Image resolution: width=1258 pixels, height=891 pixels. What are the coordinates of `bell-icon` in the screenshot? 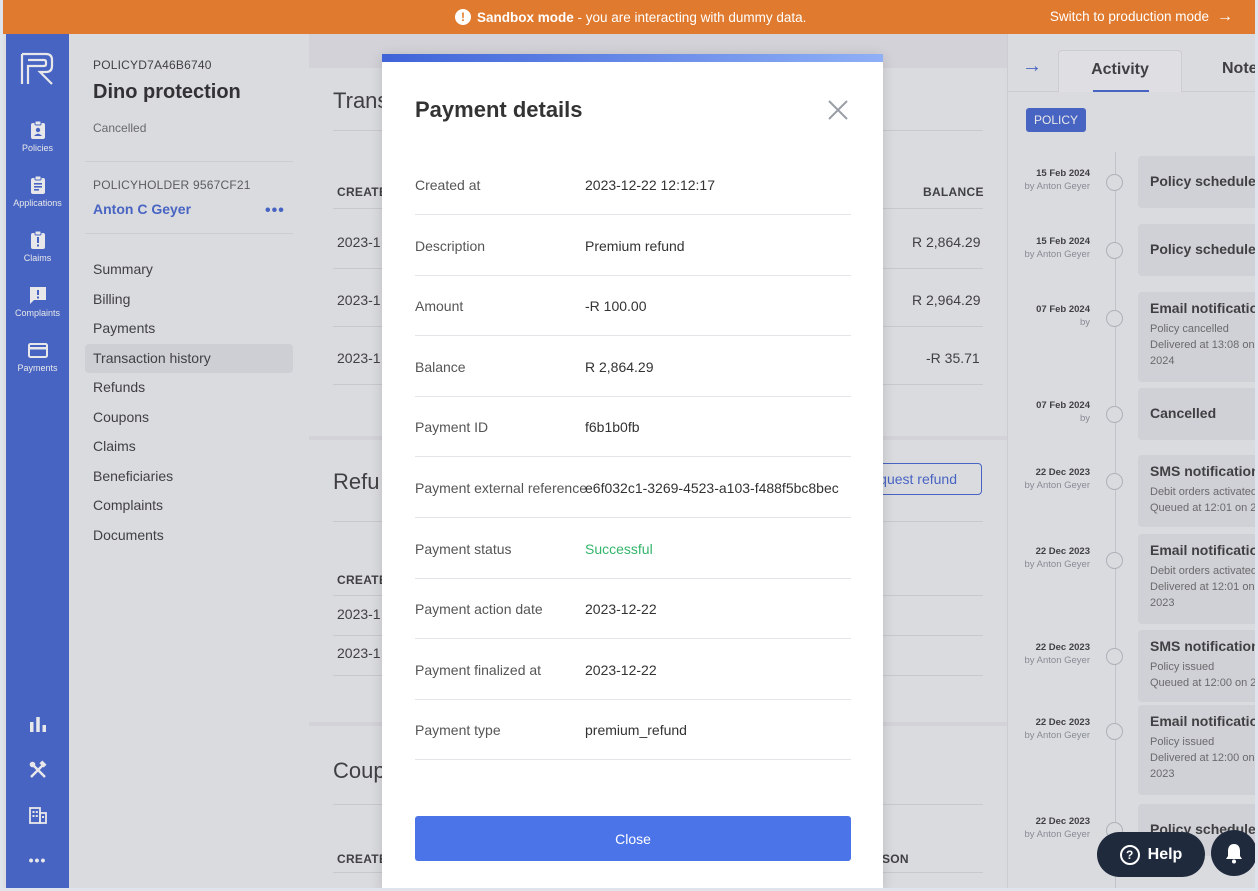 It's located at (1234, 854).